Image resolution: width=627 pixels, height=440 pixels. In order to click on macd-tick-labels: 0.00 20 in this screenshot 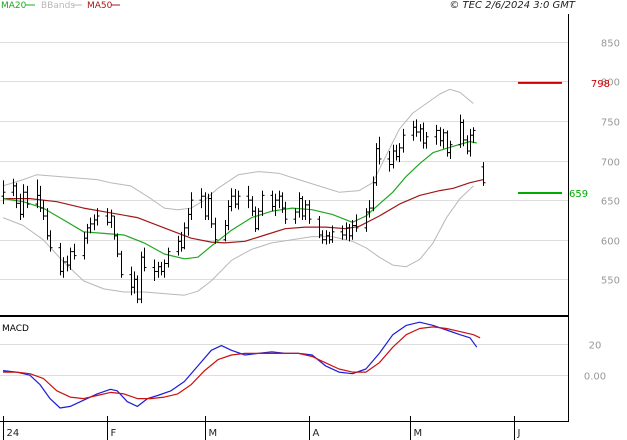, I will do `click(595, 362)`.